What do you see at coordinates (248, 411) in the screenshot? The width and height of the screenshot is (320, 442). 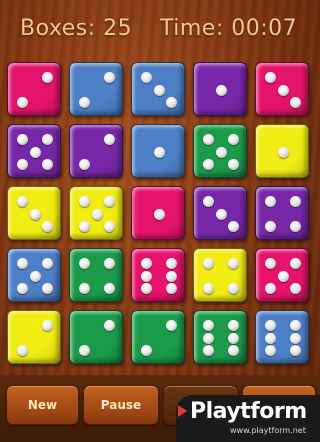 I see `watermark-logo: Playtform` at bounding box center [248, 411].